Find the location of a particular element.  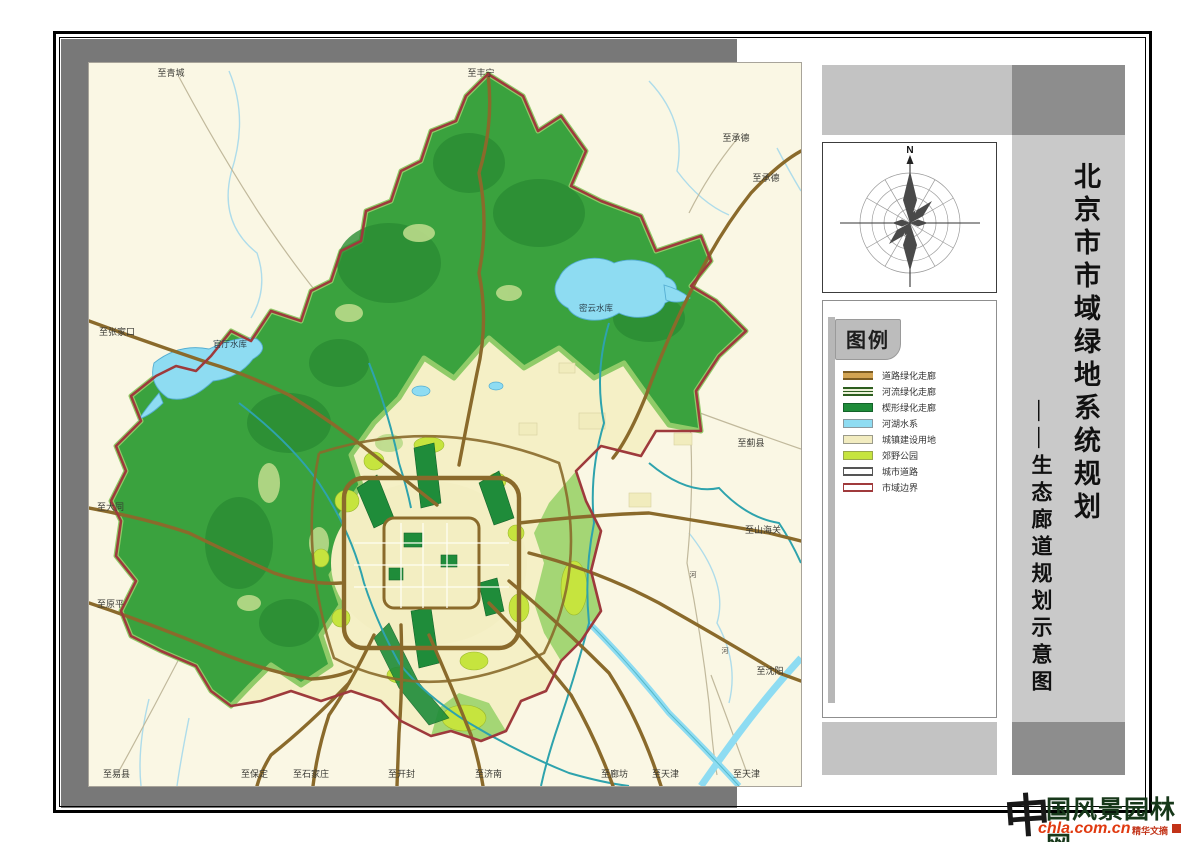

footer-band-light is located at coordinates (909, 748).